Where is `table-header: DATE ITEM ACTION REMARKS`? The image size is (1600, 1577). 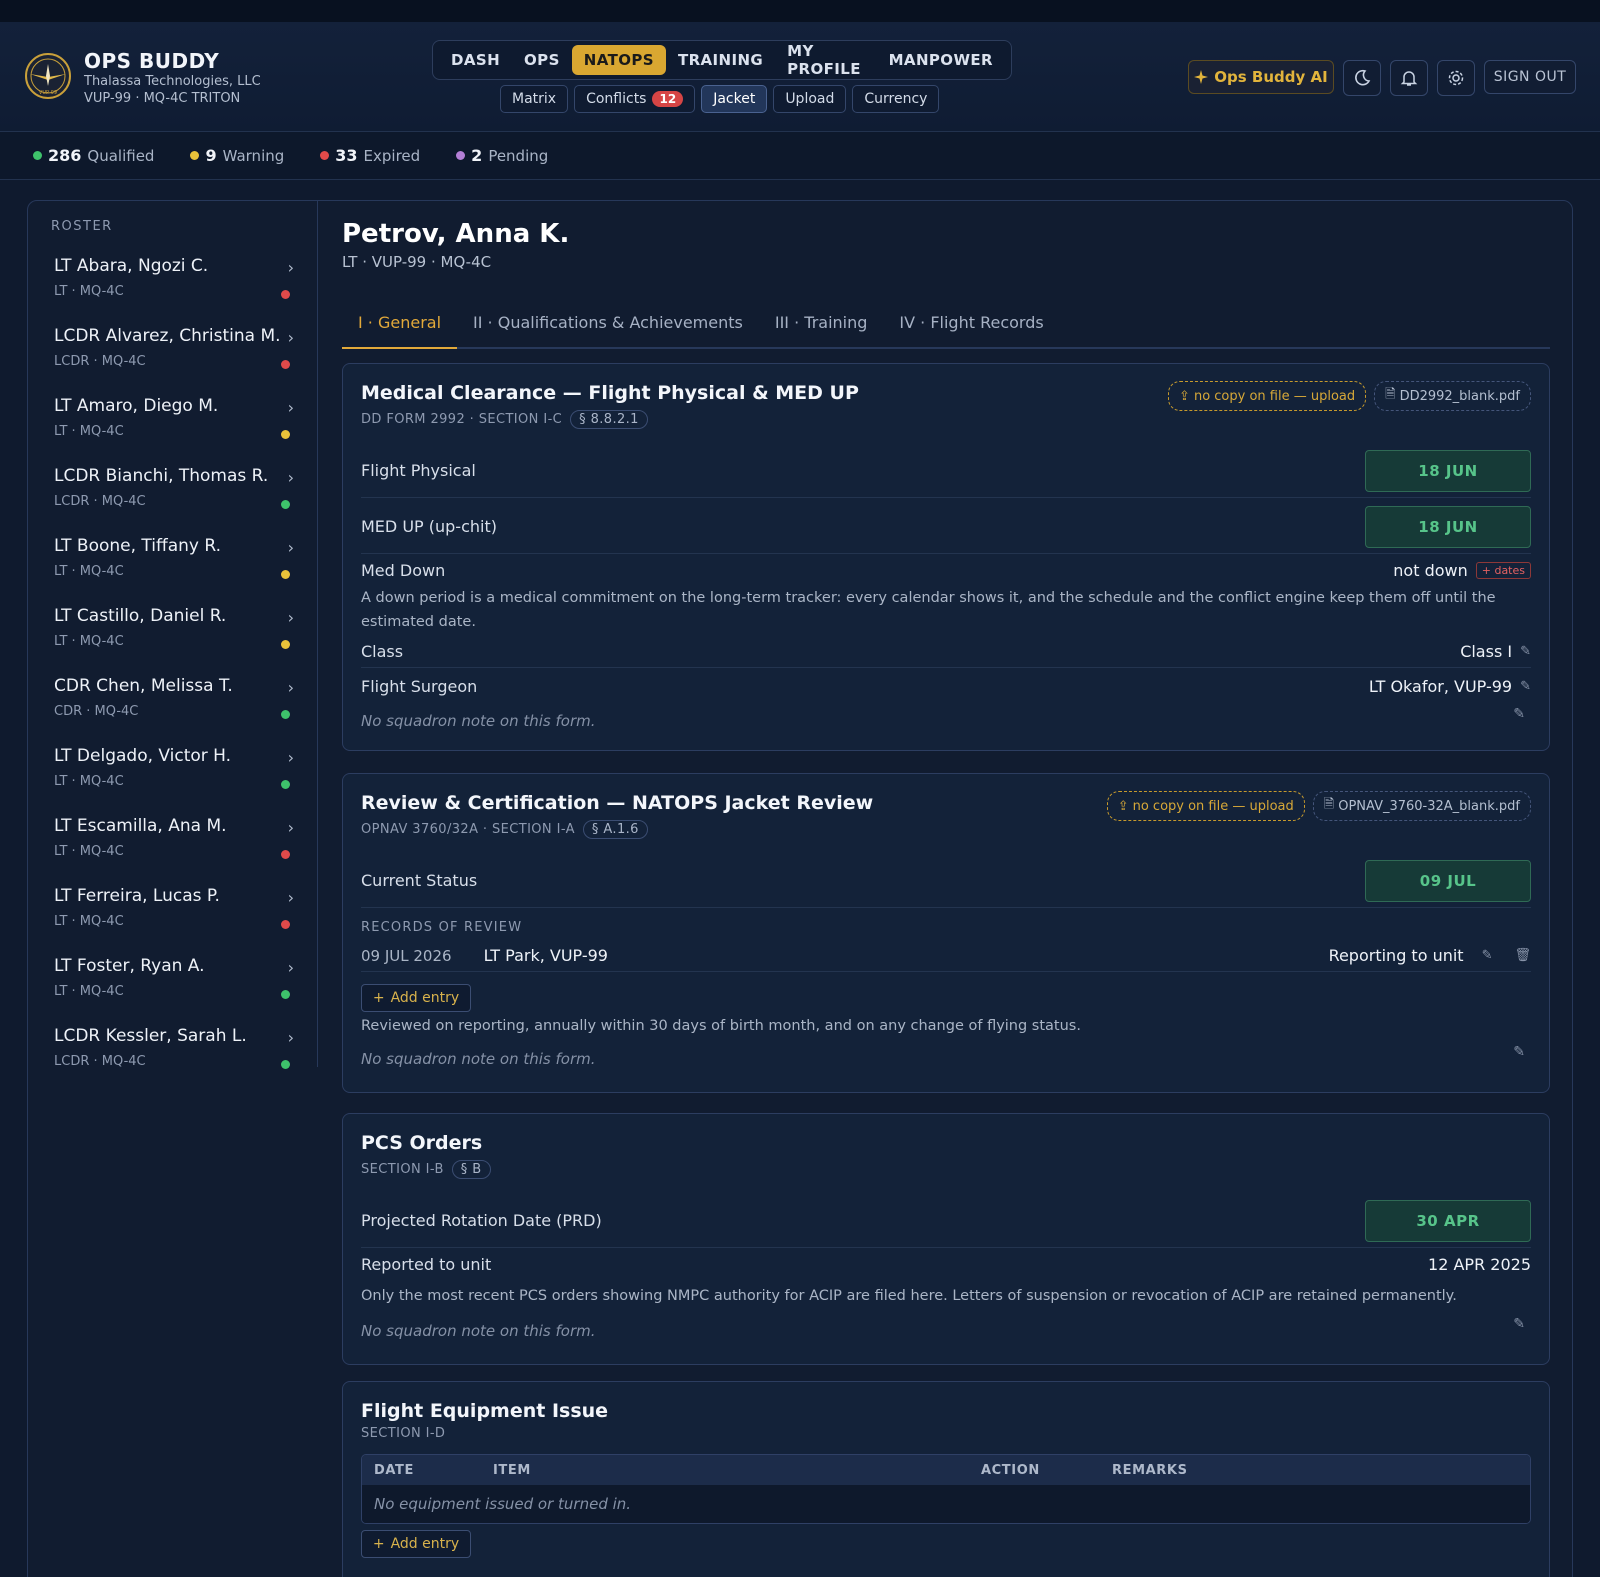 table-header: DATE ITEM ACTION REMARKS is located at coordinates (946, 1470).